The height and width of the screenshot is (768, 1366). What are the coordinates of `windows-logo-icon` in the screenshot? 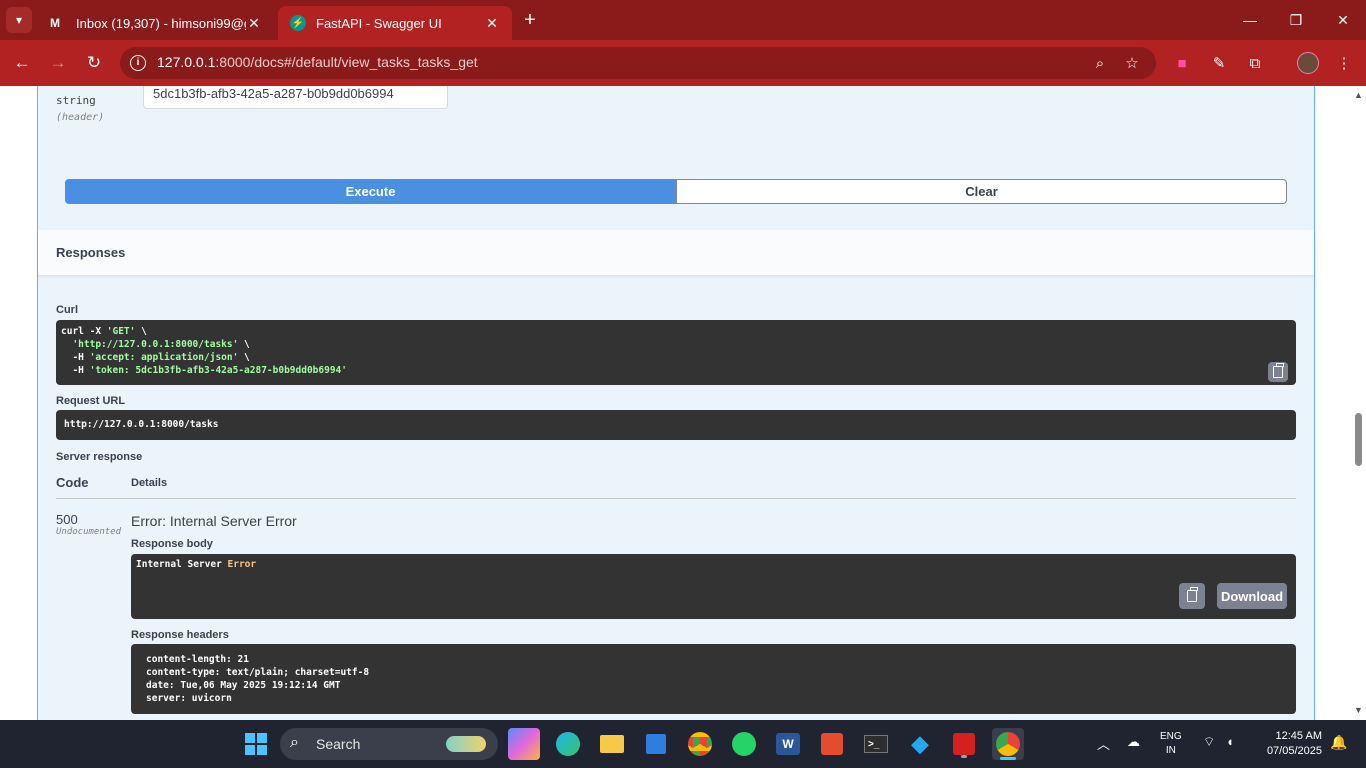 It's located at (256, 744).